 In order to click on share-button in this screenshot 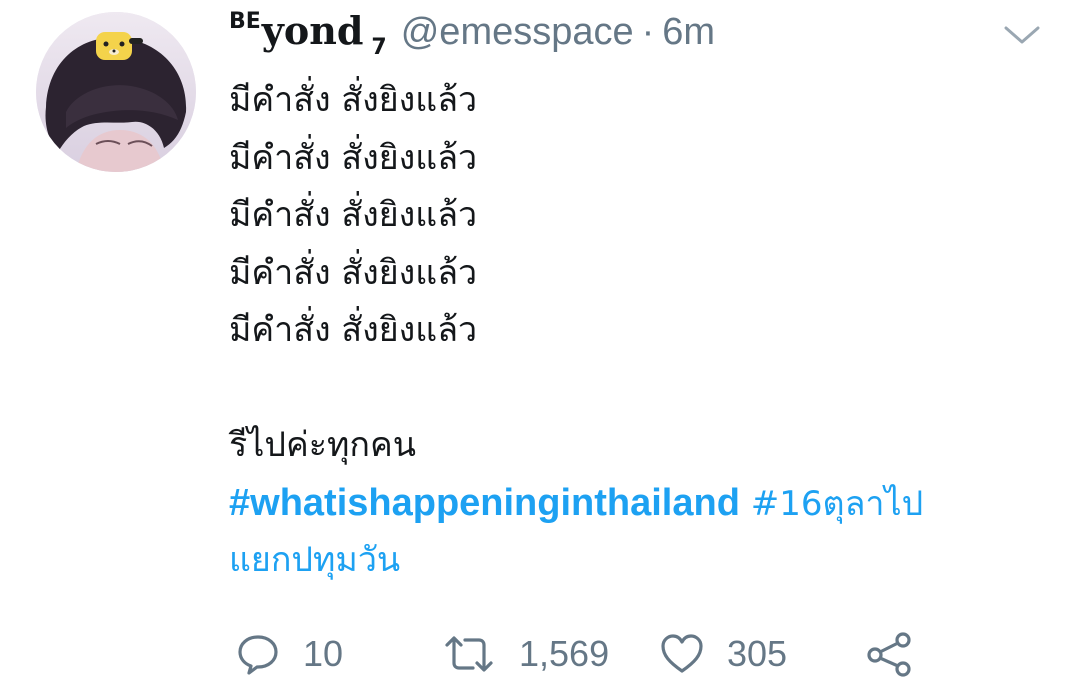, I will do `click(890, 654)`.